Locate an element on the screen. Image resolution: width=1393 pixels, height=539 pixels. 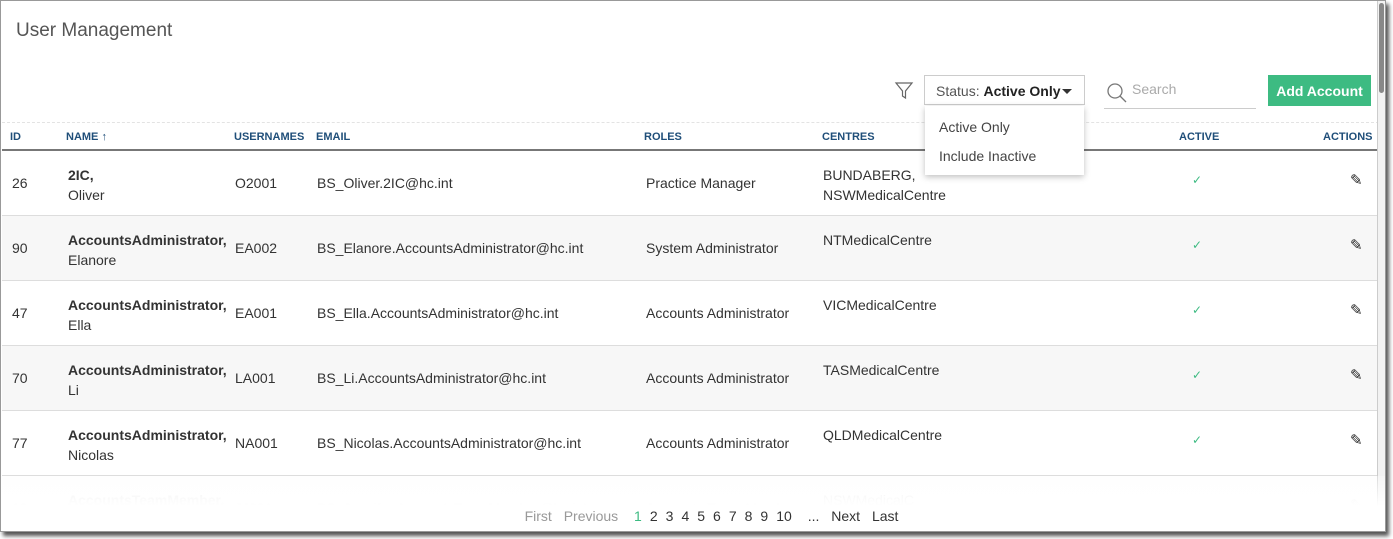
cell-username: NA001 is located at coordinates (256, 443).